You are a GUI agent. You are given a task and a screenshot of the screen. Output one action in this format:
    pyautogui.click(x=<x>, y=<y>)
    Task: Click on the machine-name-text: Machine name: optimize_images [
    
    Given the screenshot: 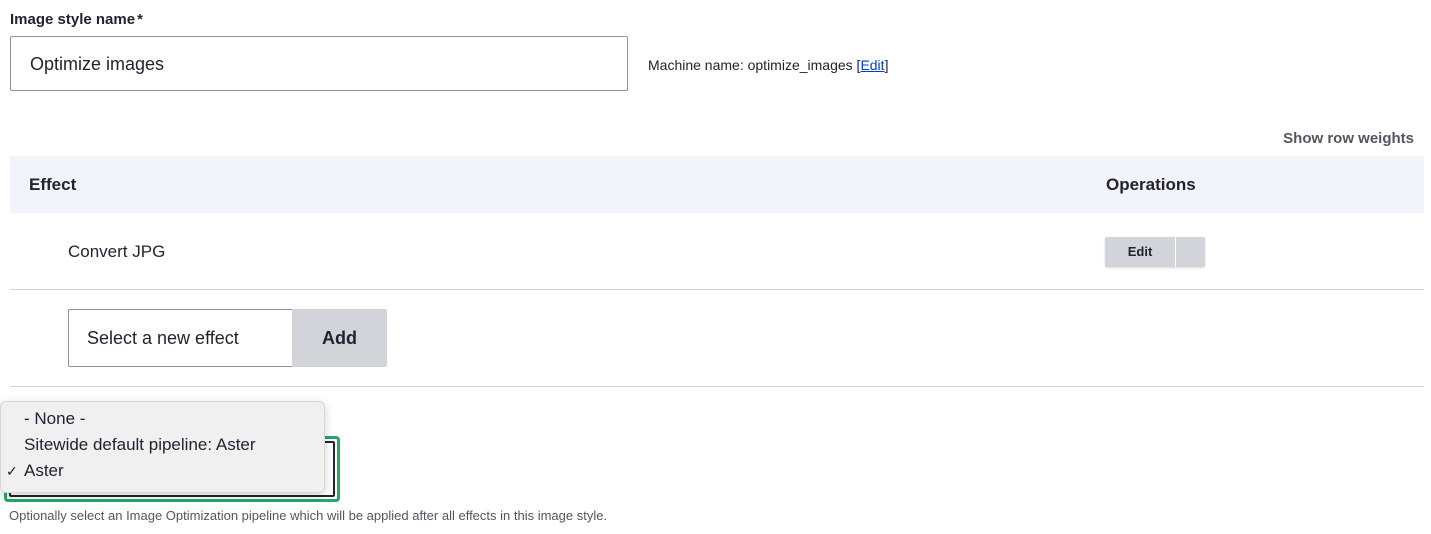 What is the action you would take?
    pyautogui.click(x=754, y=65)
    